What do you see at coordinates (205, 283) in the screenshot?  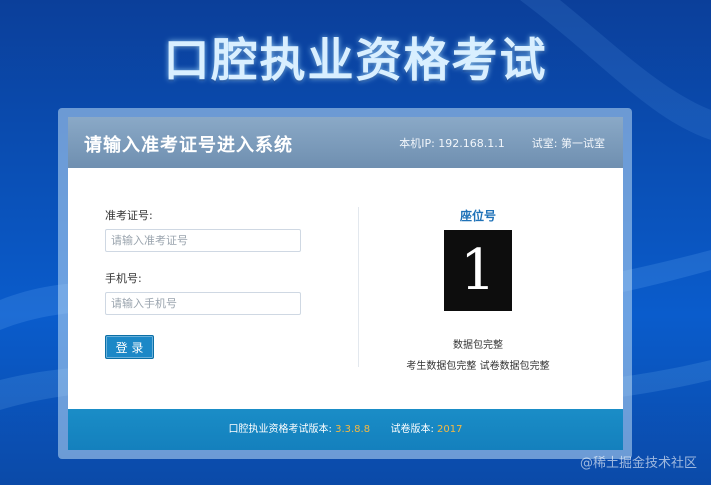 I see `login-form: 准考证号: 手机号: 登 录` at bounding box center [205, 283].